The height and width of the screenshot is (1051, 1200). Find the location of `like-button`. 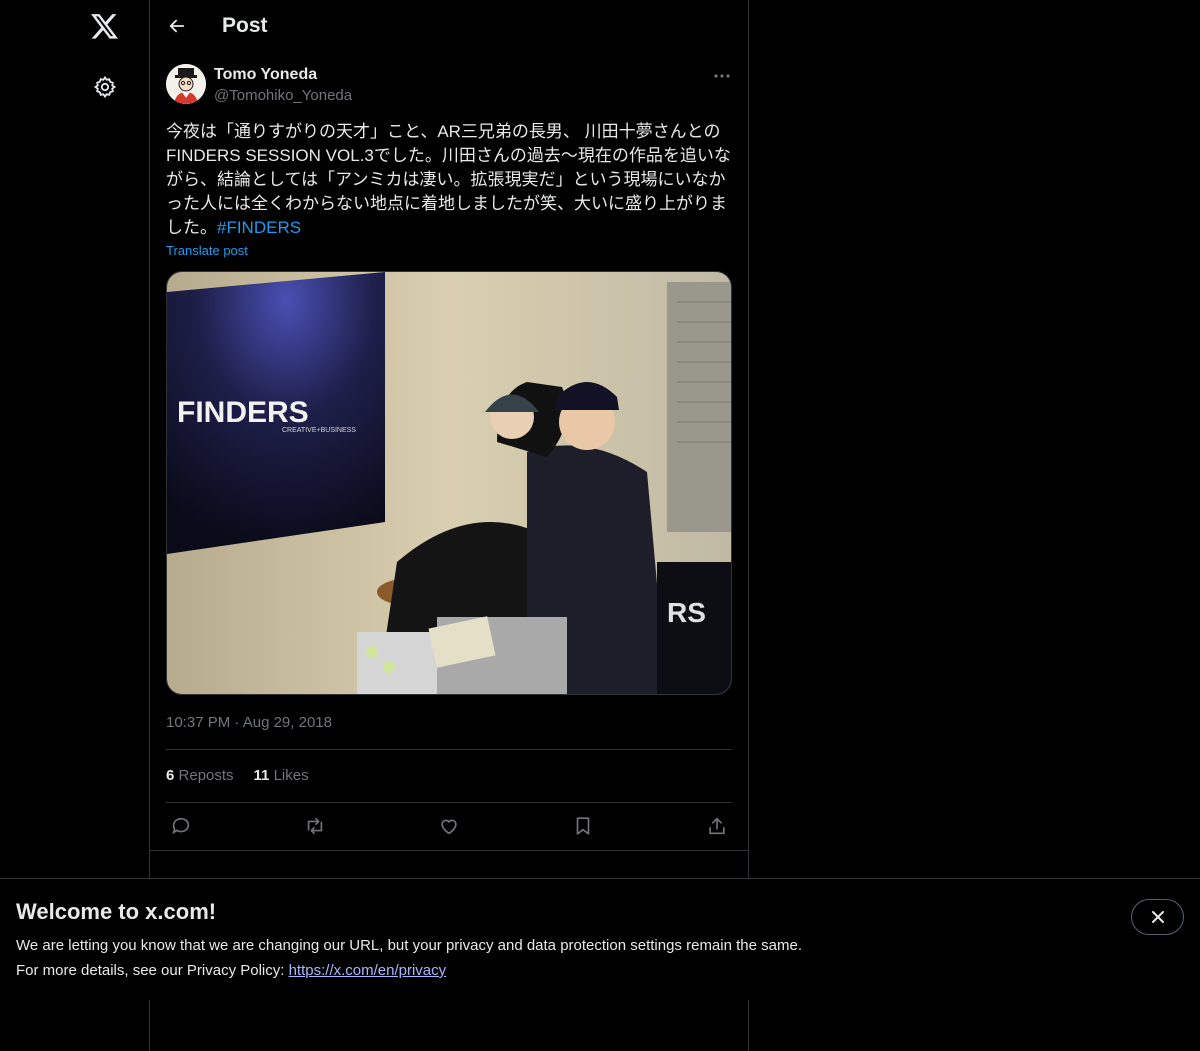

like-button is located at coordinates (449, 826).